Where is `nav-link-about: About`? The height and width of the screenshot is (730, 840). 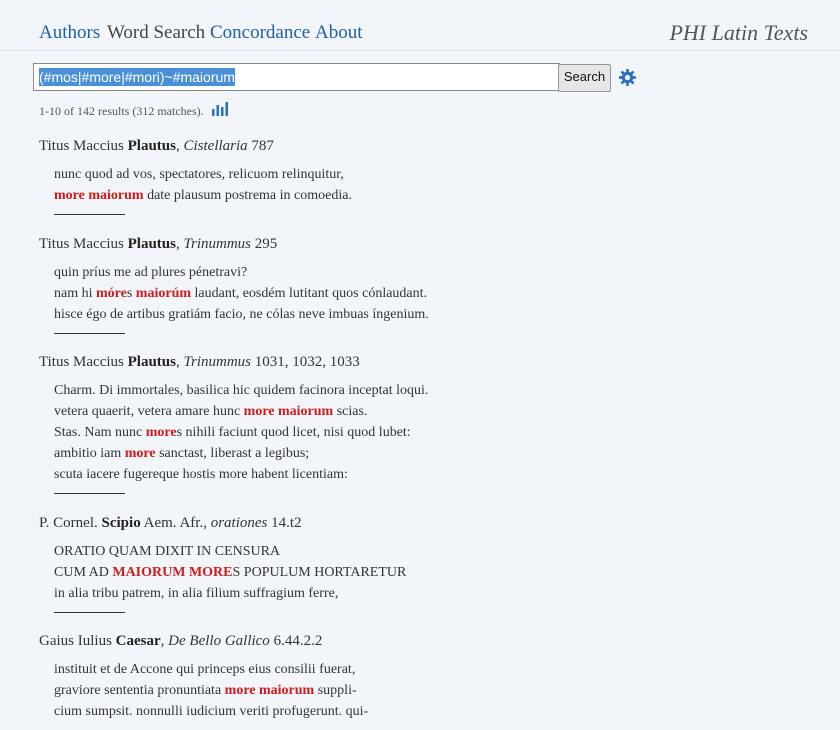 nav-link-about: About is located at coordinates (339, 33).